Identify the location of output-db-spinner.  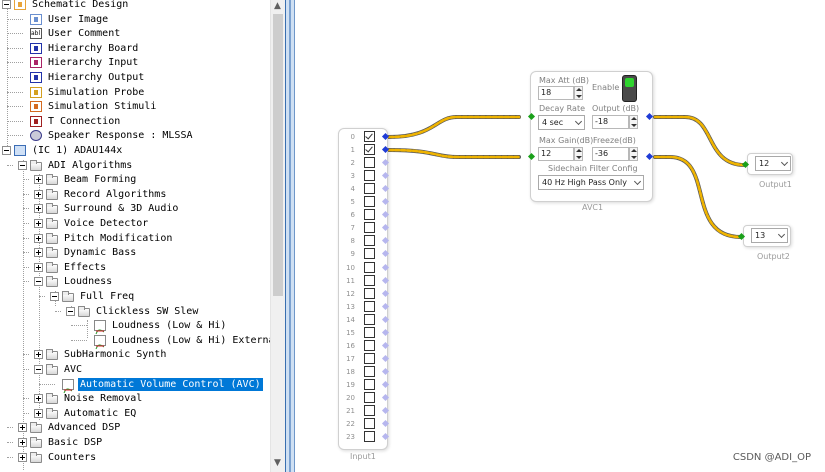
(633, 122).